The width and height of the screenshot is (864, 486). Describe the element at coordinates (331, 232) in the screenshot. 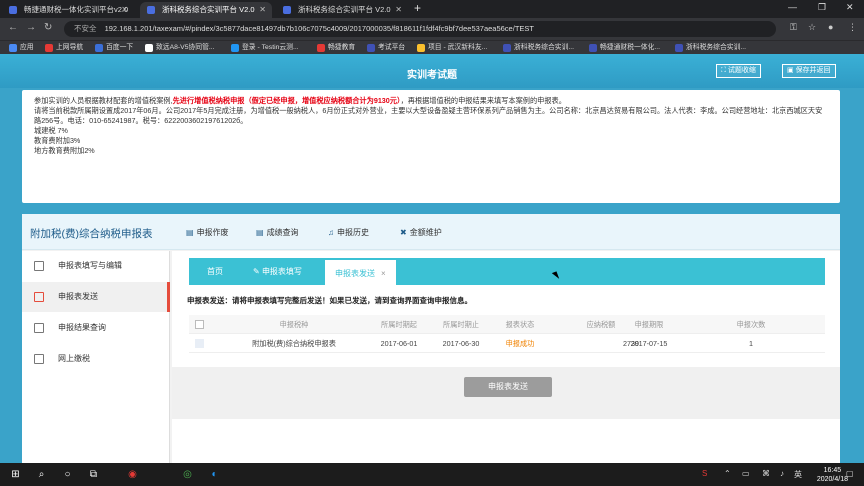

I see `bell-icon: ♫` at that location.